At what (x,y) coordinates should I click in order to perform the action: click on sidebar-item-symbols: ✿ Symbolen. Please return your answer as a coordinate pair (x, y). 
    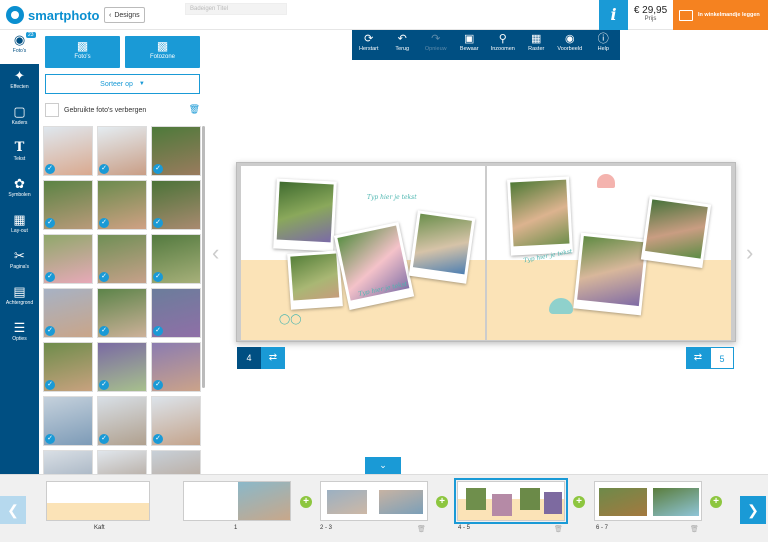
    Looking at the image, I should click on (19, 191).